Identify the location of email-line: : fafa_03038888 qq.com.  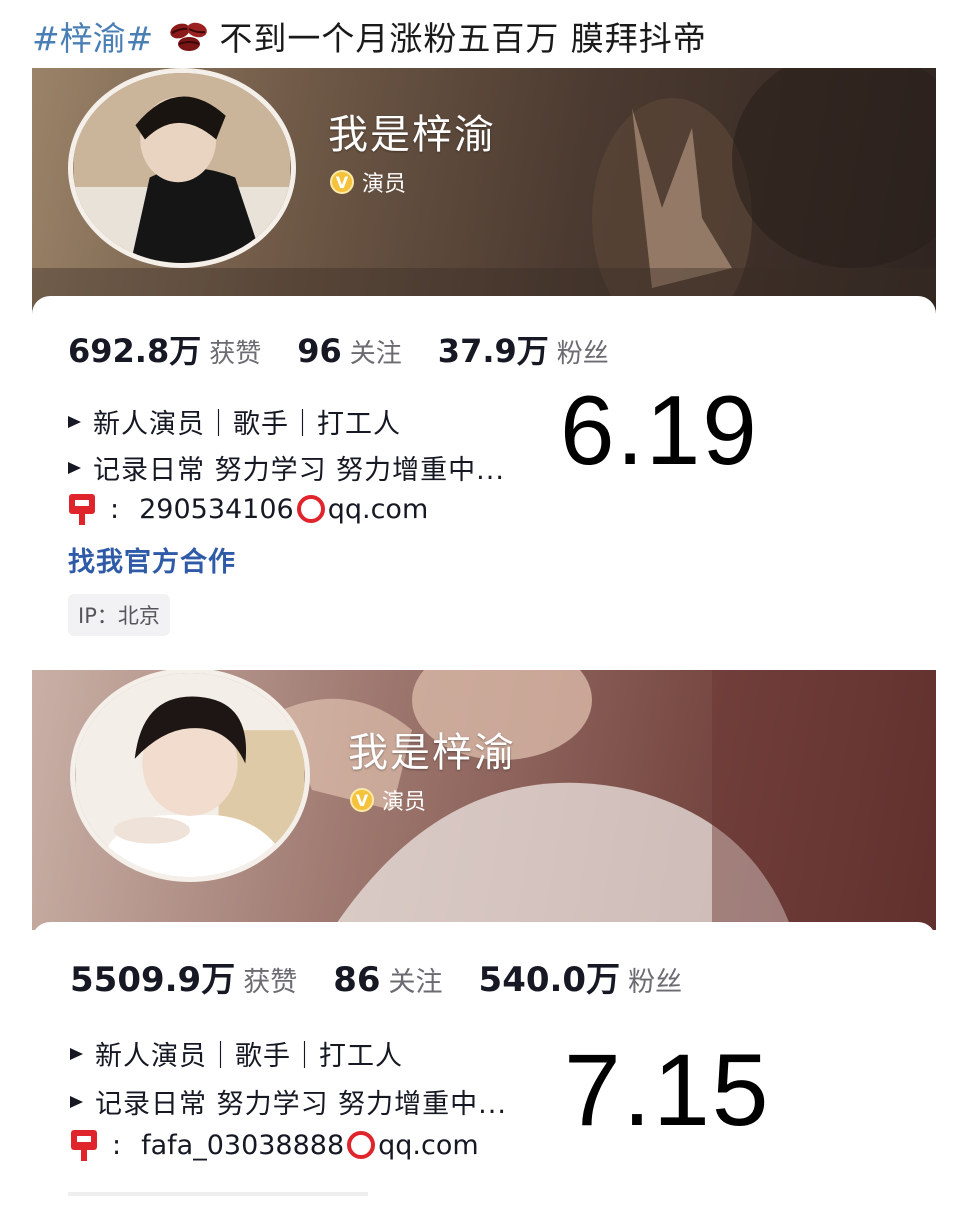
(274, 1145).